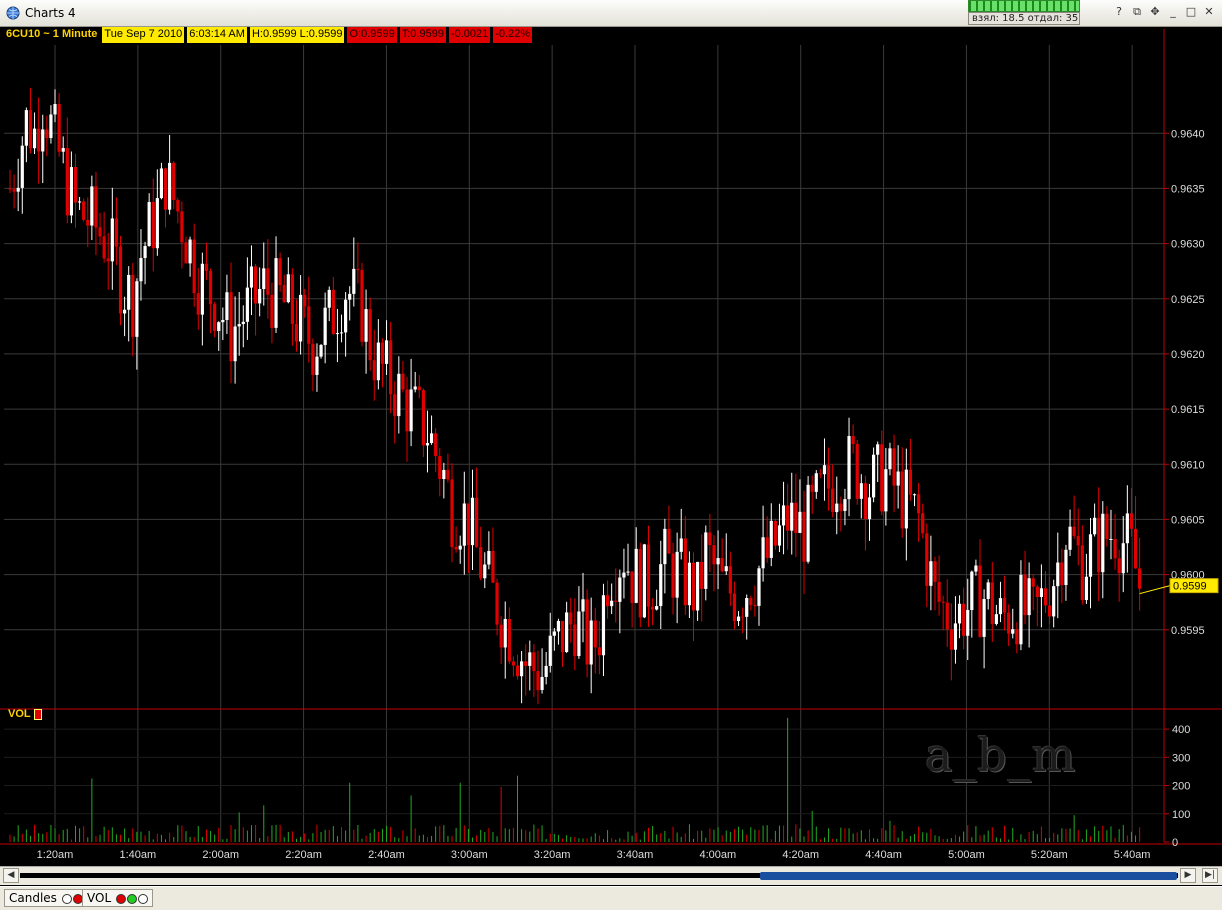 This screenshot has width=1222, height=910. Describe the element at coordinates (1155, 12) in the screenshot. I see `move-icon: ✥` at that location.